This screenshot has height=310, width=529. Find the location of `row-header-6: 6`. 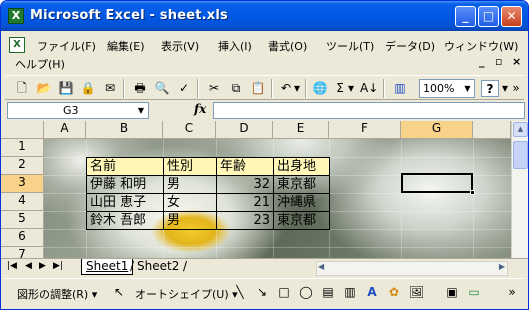

row-header-6: 6 is located at coordinates (22, 238).